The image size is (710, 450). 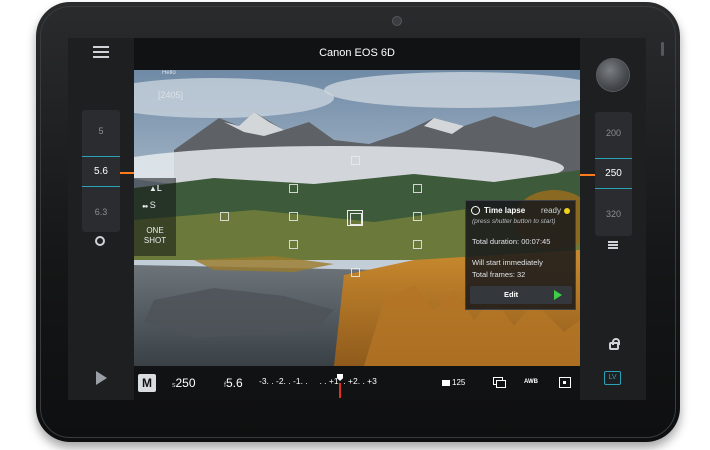 I want to click on aperture-dial: 5 5.6 6.3, so click(x=101, y=171).